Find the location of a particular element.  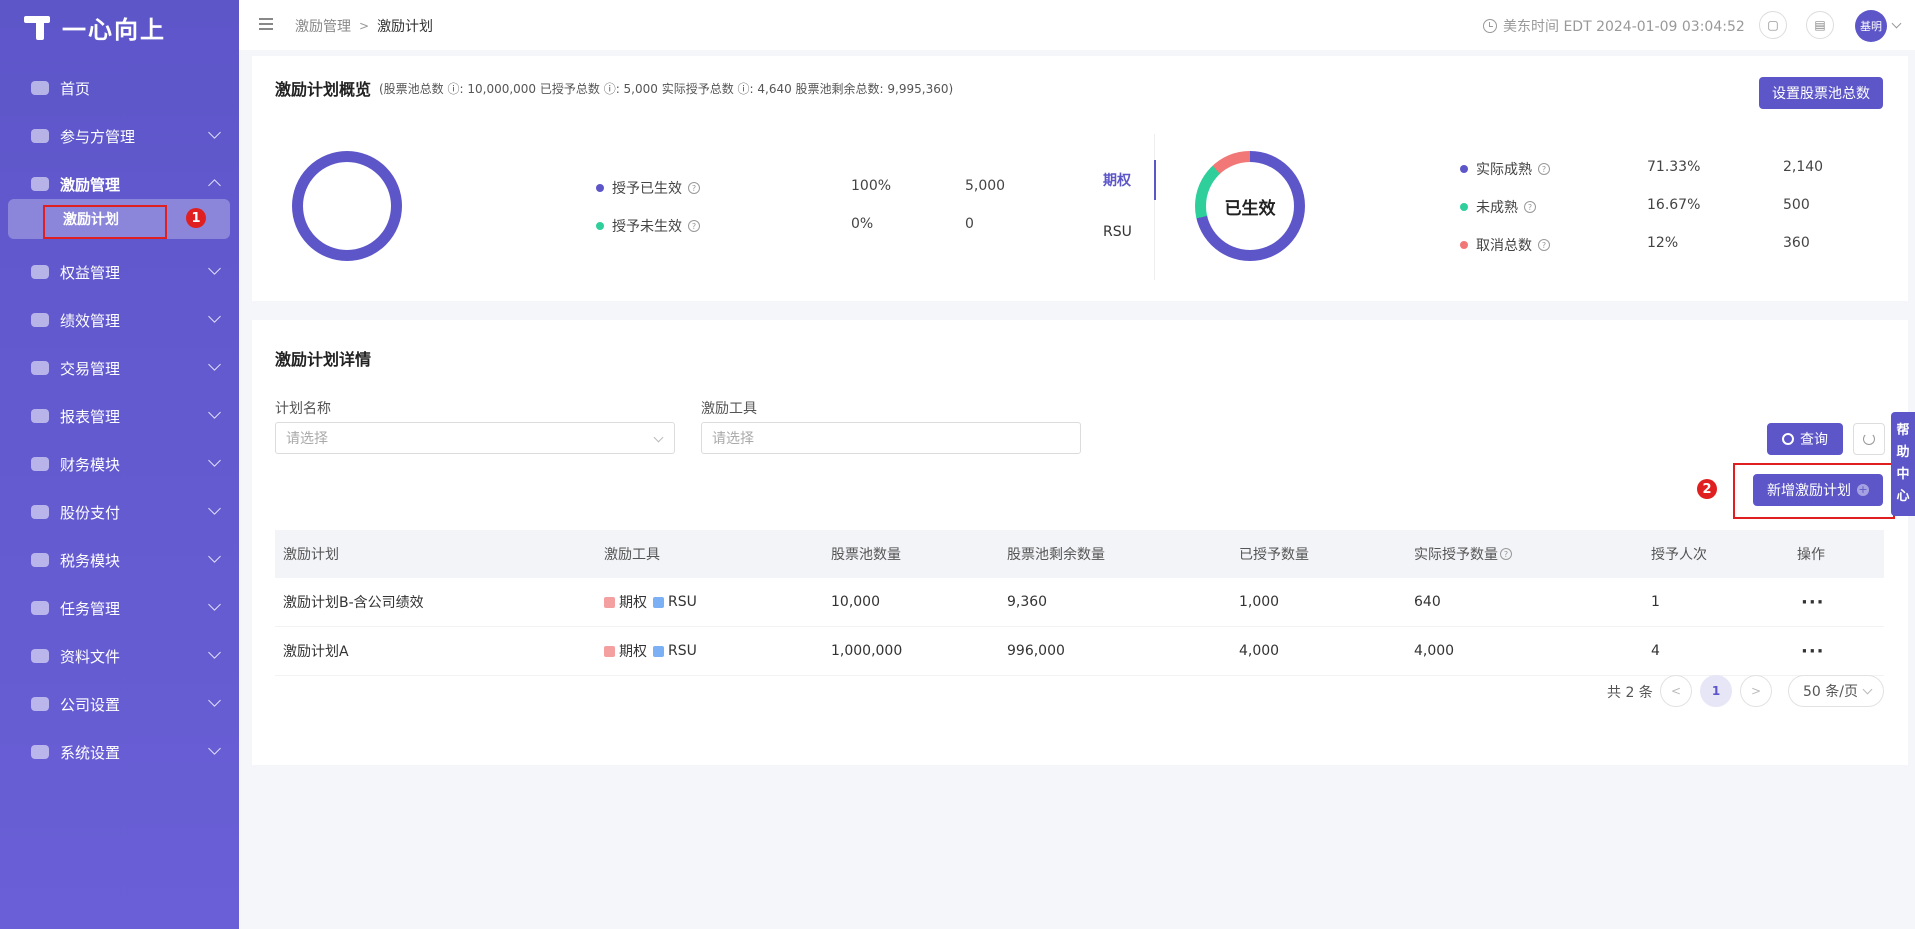

plan-name: 激励计划B-含公司绩效 is located at coordinates (353, 602).